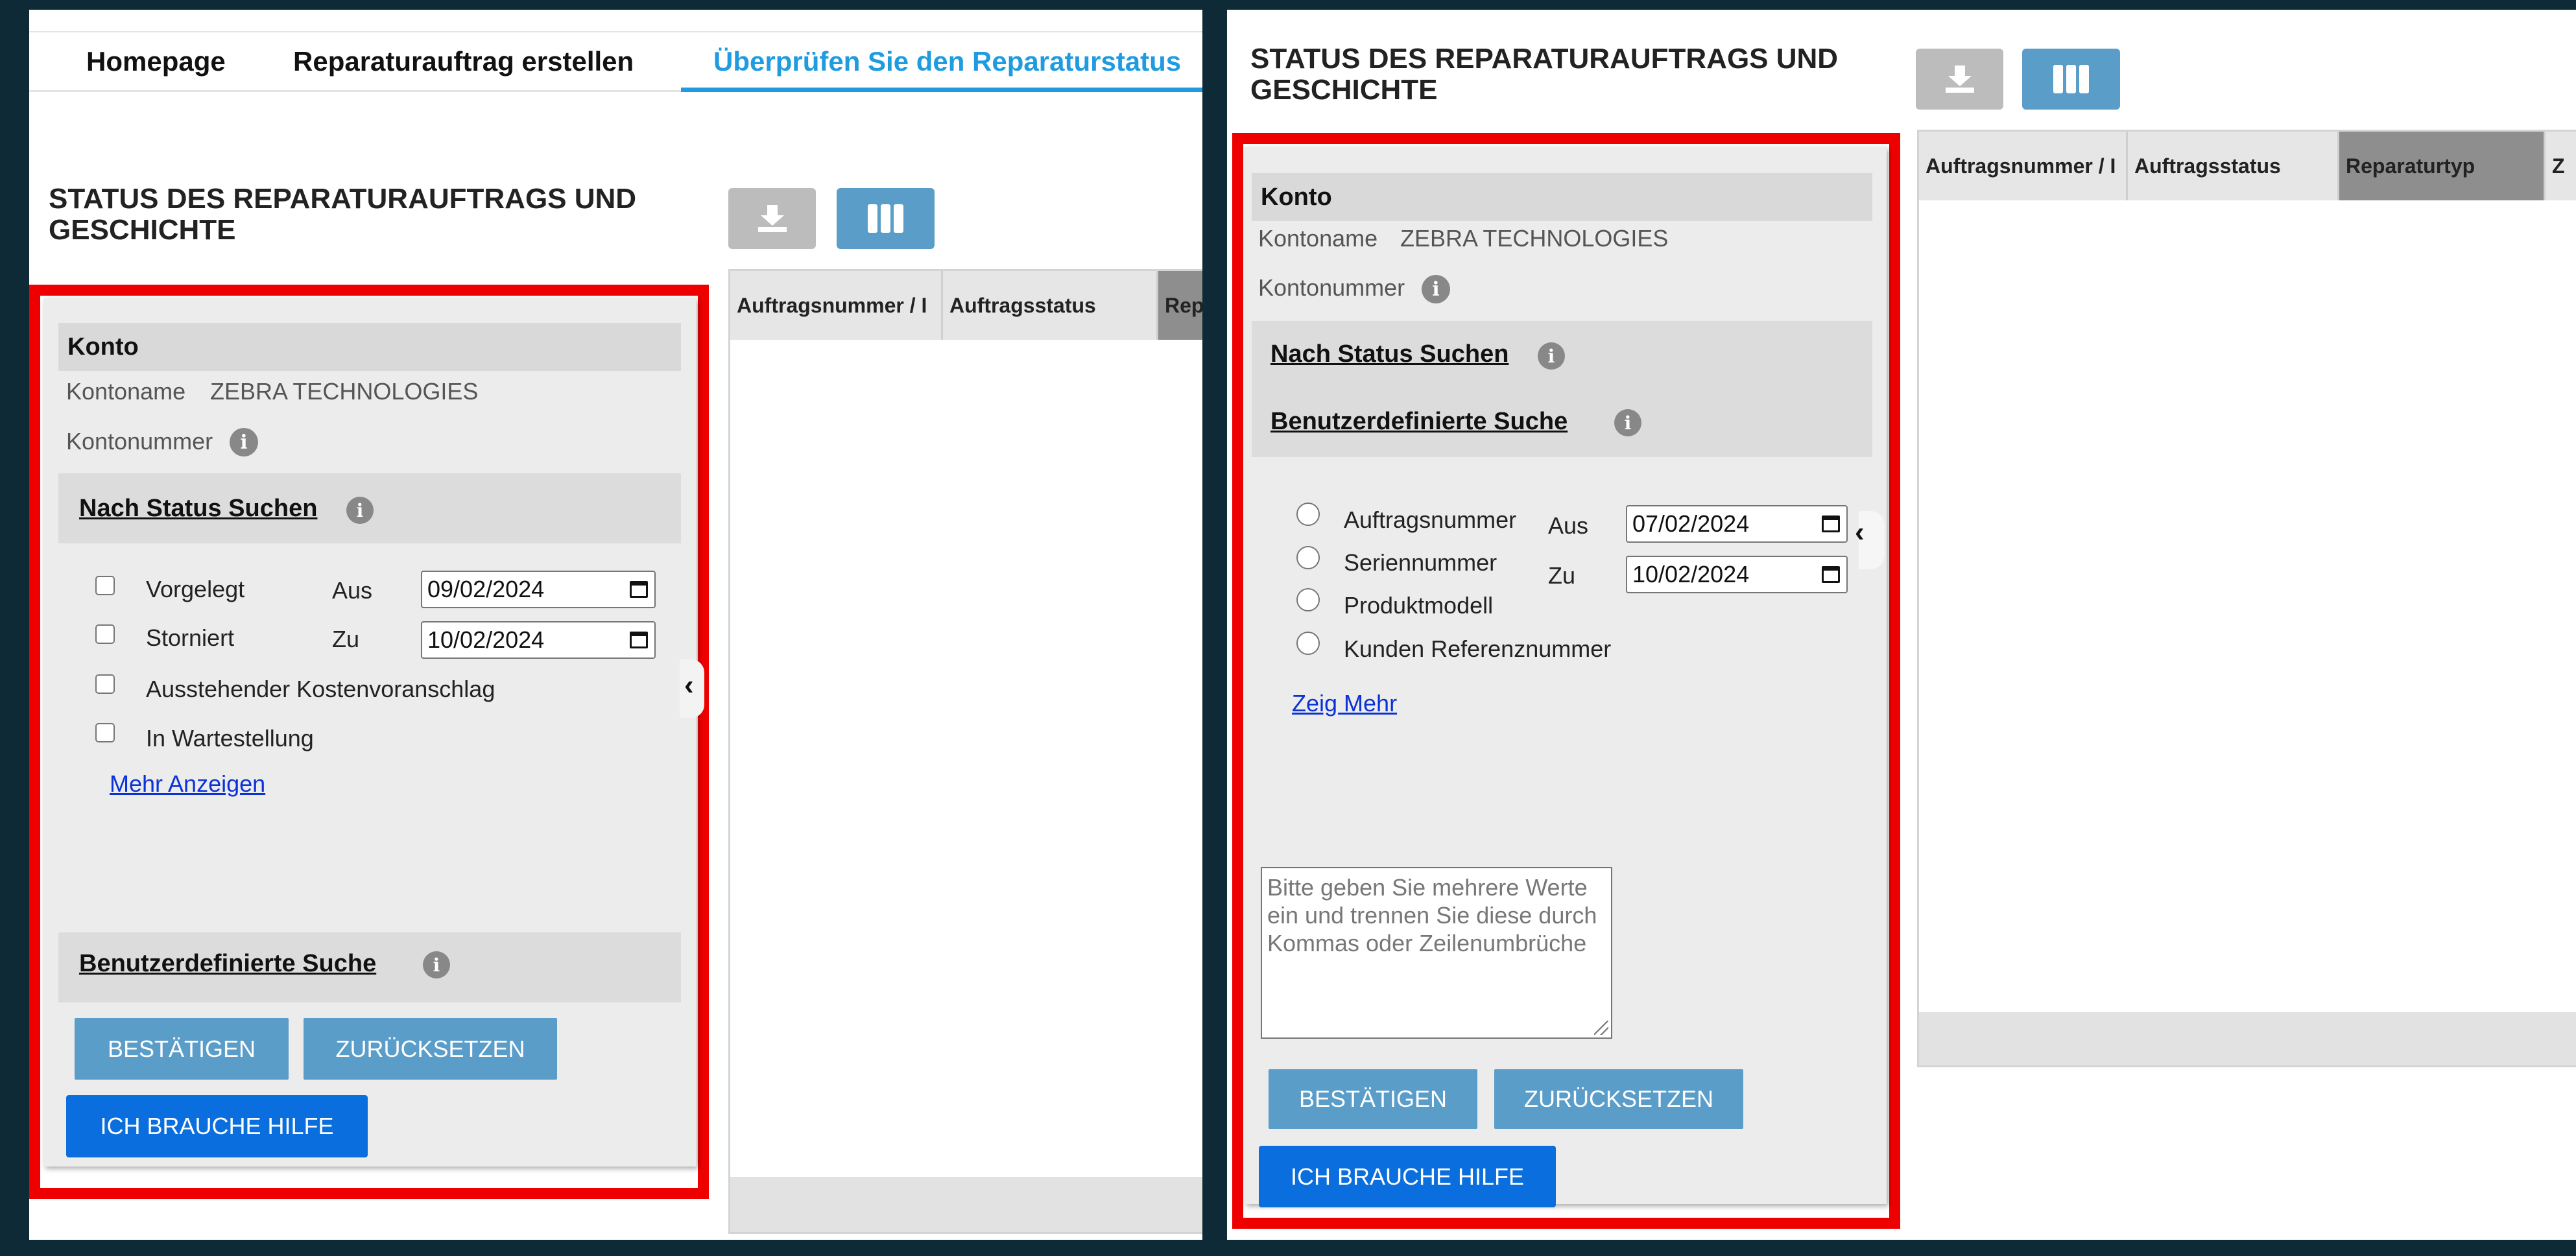  What do you see at coordinates (463, 61) in the screenshot?
I see `nav-create-repair-order: Reparaturauftrag erstellen` at bounding box center [463, 61].